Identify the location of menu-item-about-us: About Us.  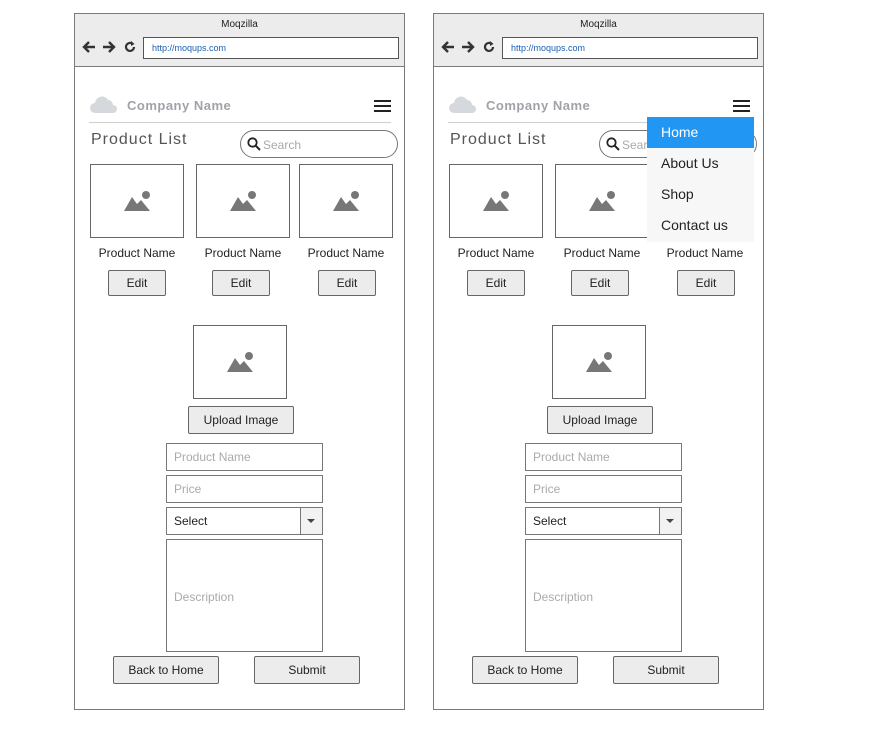
(700, 163).